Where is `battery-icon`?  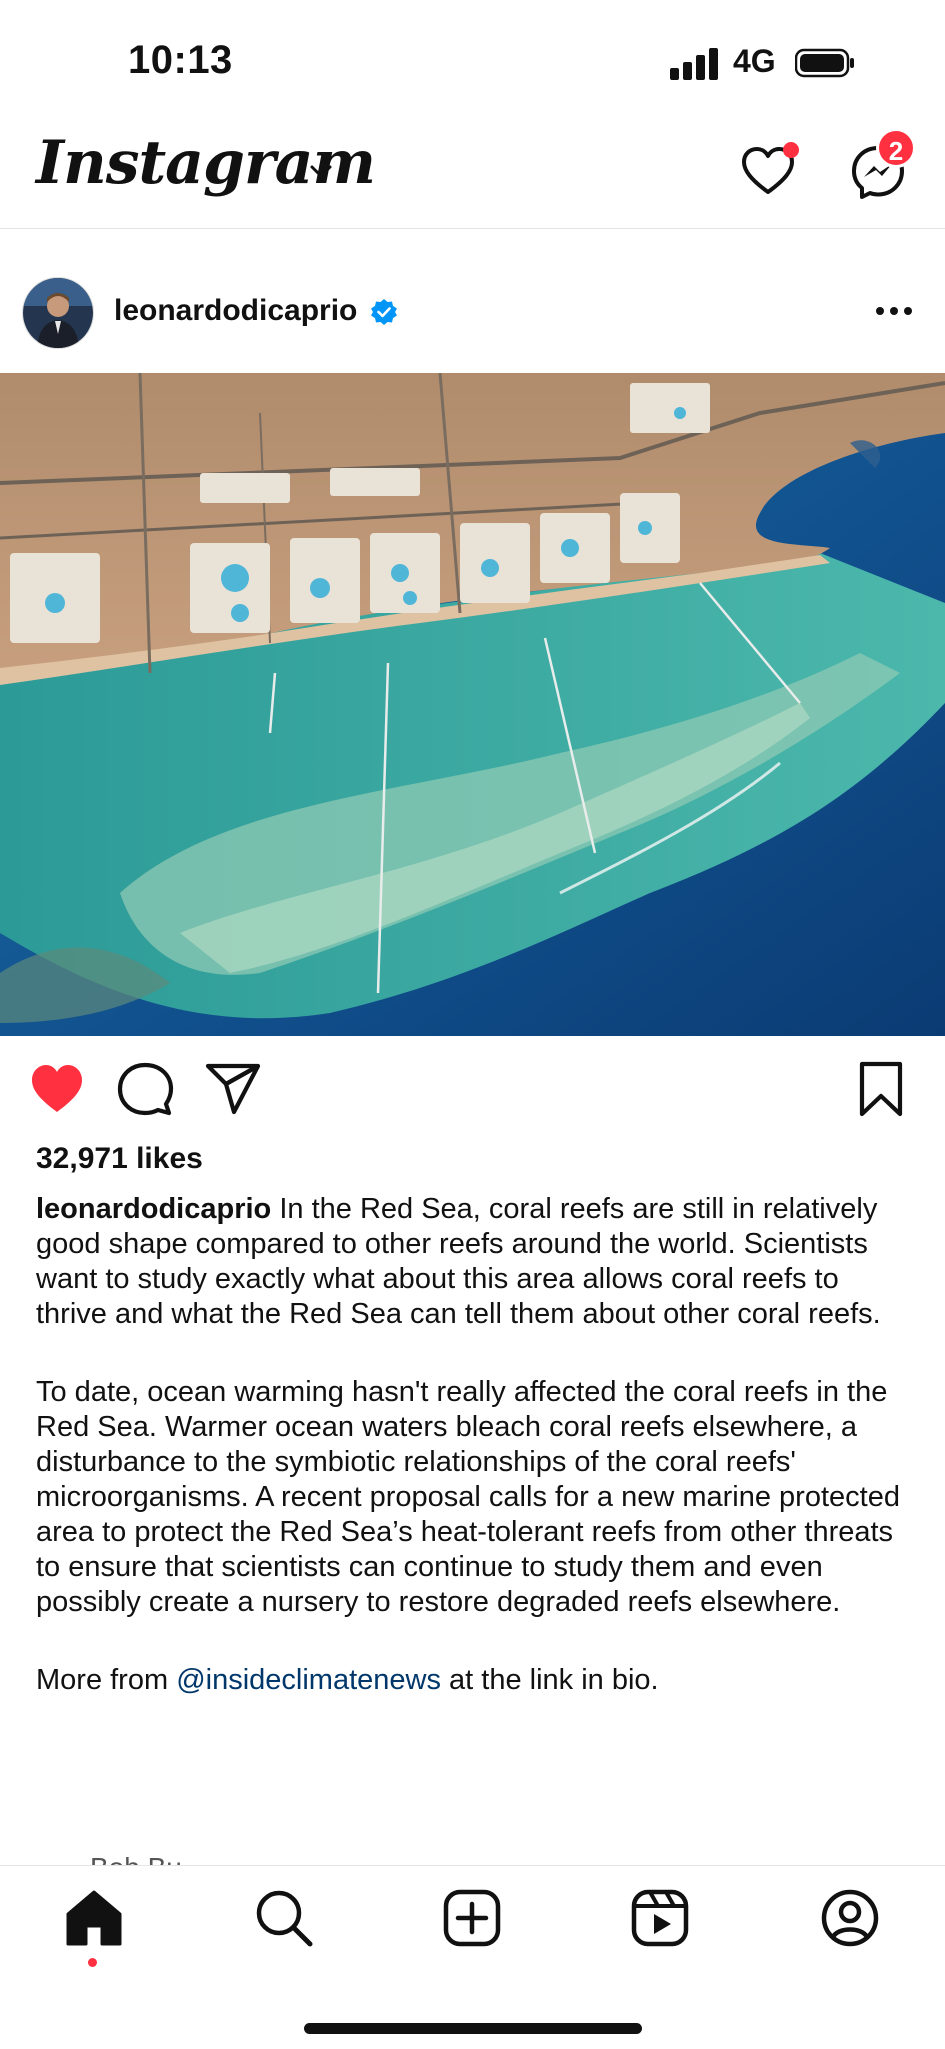
battery-icon is located at coordinates (824, 63).